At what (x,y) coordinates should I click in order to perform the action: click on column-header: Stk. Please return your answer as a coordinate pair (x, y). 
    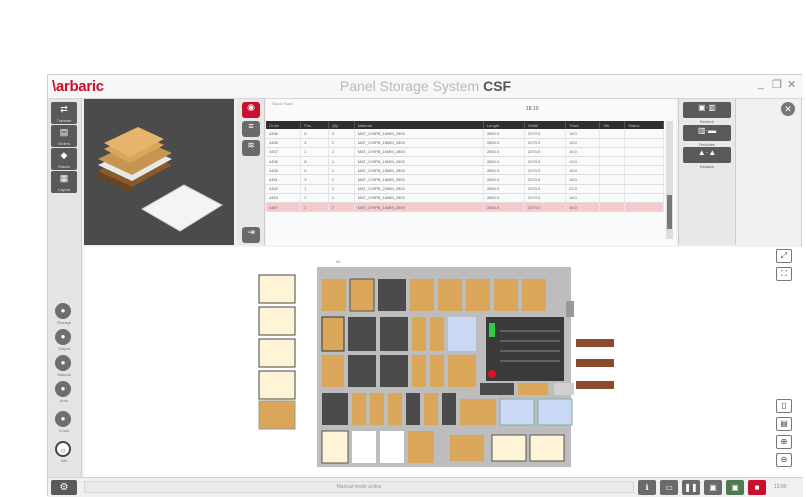
    Looking at the image, I should click on (612, 125).